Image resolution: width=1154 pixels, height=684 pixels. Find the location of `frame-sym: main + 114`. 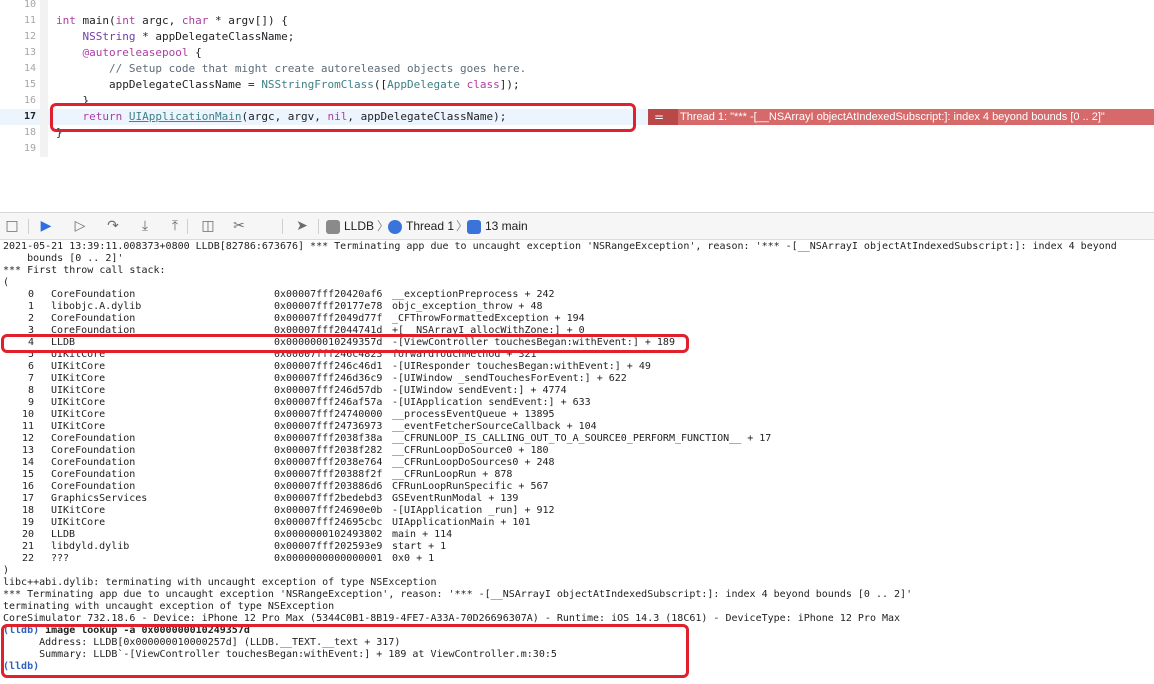

frame-sym: main + 114 is located at coordinates (422, 534).